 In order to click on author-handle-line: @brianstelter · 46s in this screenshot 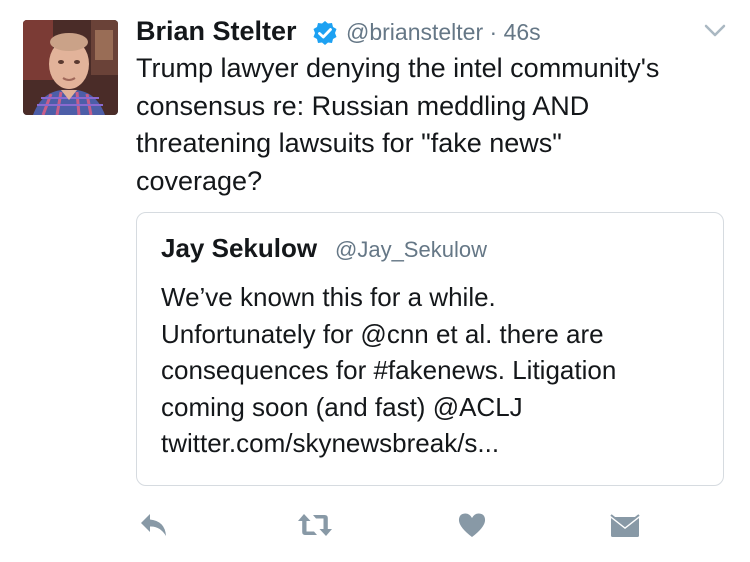, I will do `click(443, 32)`.